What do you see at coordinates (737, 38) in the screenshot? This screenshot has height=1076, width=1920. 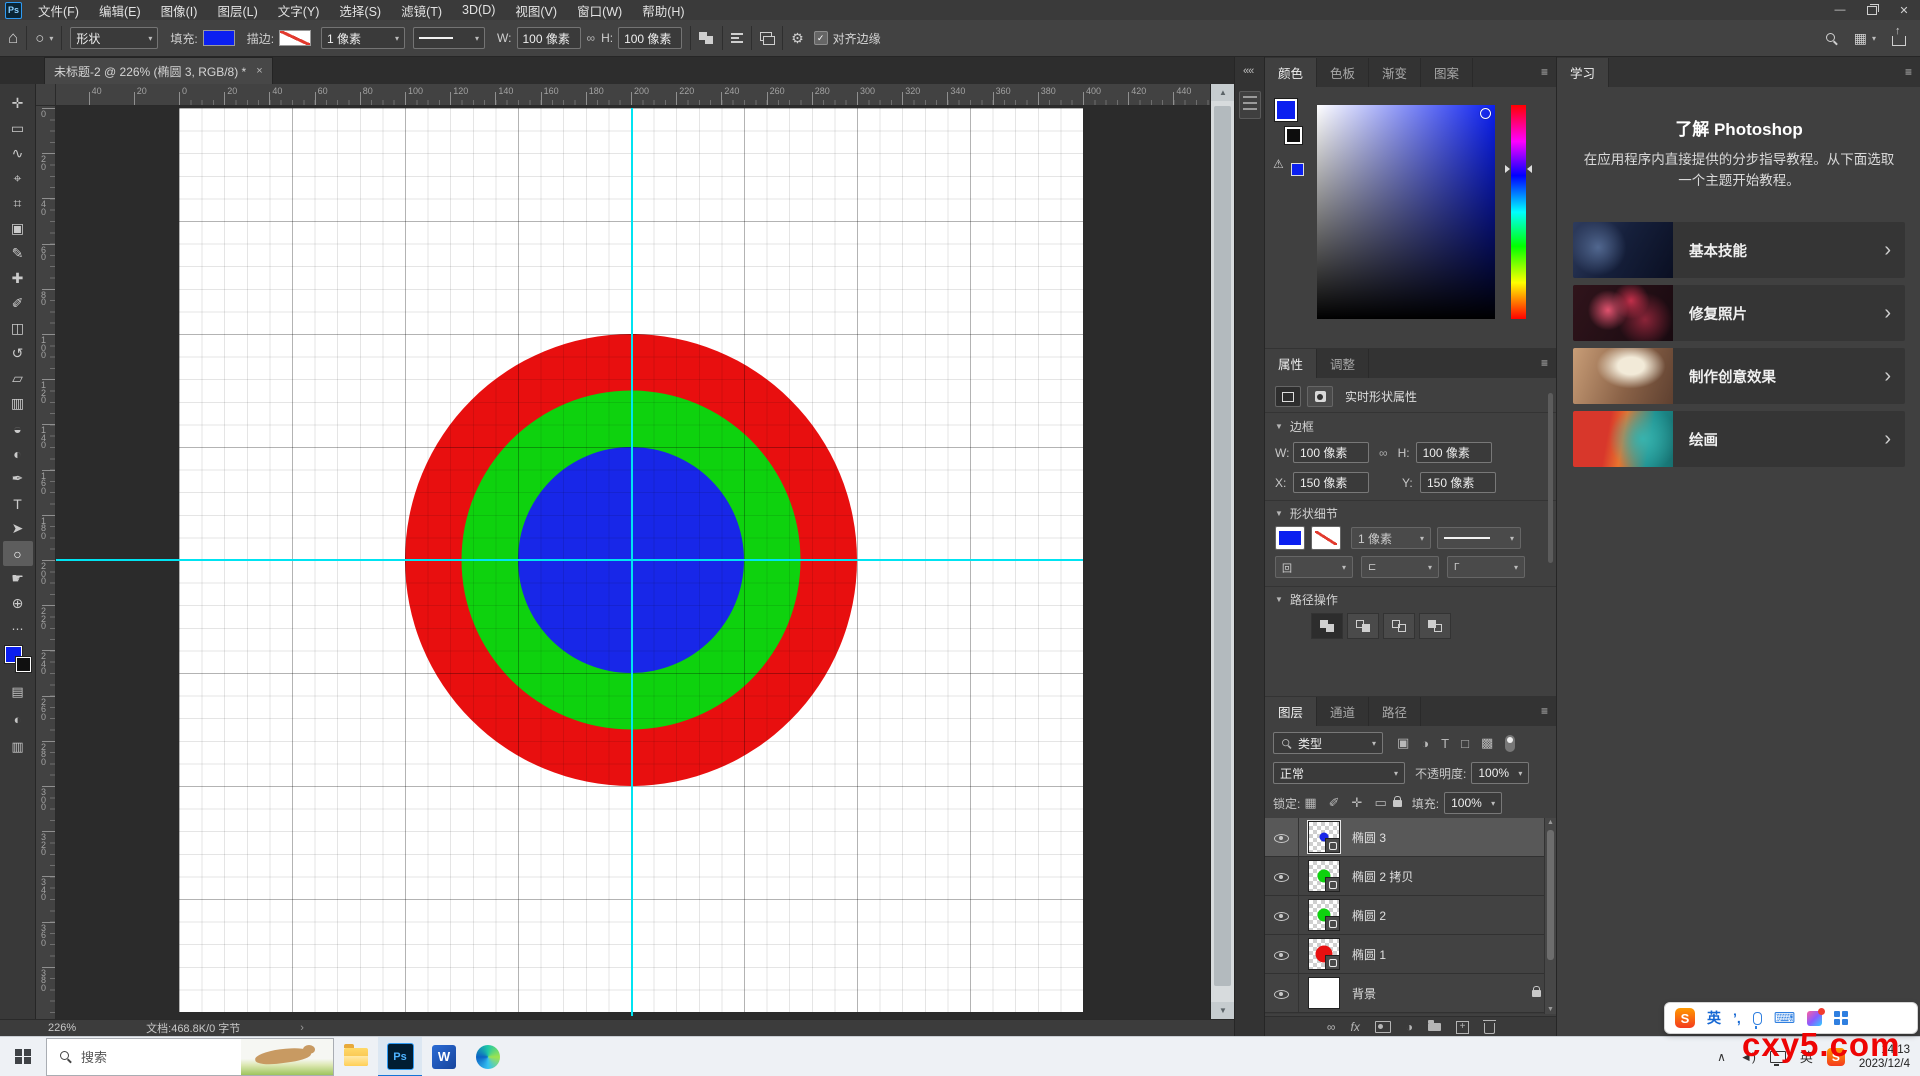 I see `path-align-icon` at bounding box center [737, 38].